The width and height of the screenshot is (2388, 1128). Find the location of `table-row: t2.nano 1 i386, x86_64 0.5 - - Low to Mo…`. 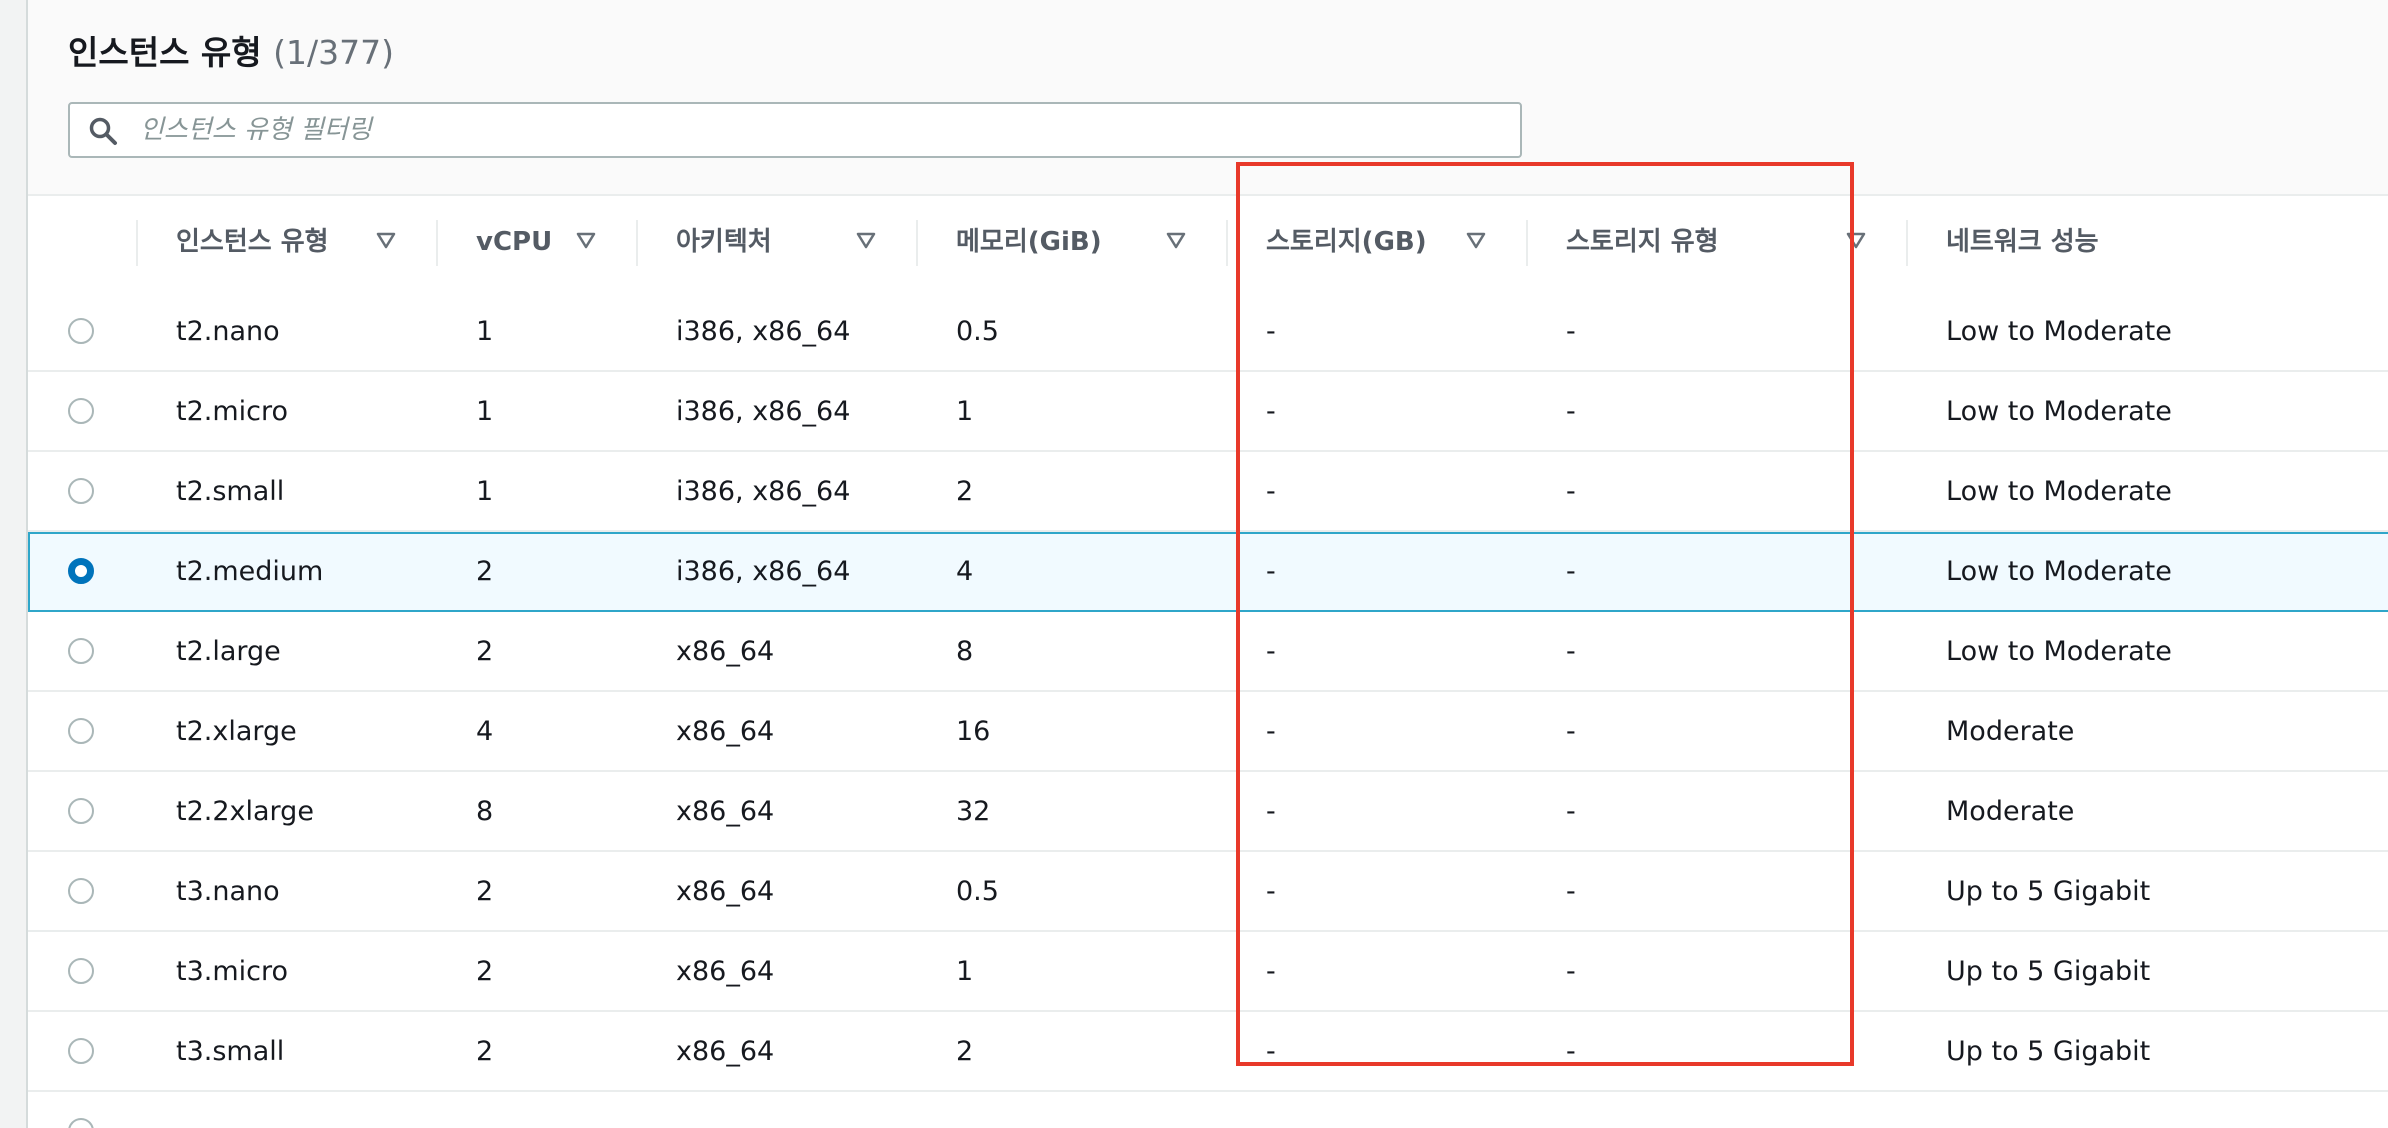

table-row: t2.nano 1 i386, x86_64 0.5 - - Low to Mo… is located at coordinates (1208, 332).